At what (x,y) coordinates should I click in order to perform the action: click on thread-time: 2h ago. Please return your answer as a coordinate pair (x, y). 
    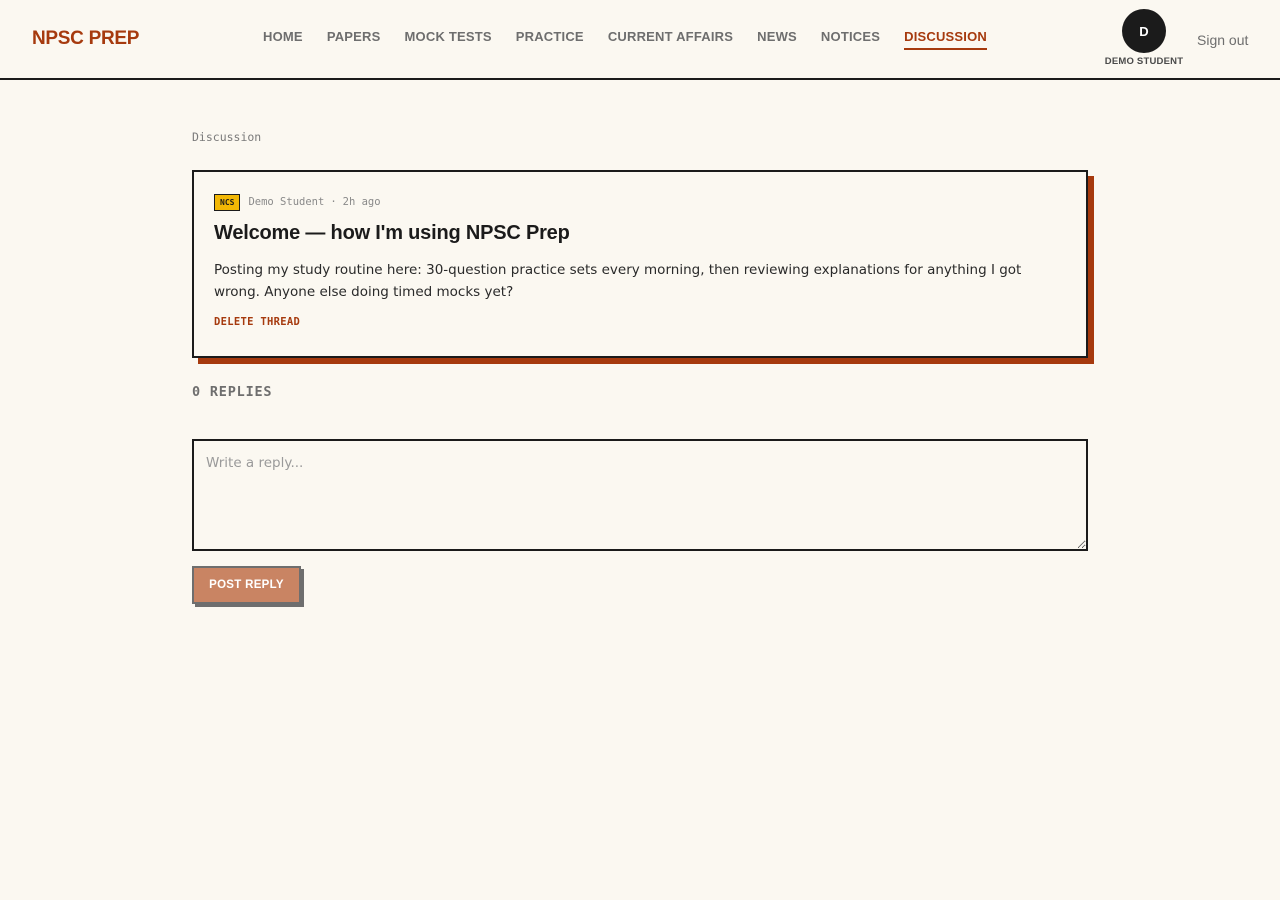
    Looking at the image, I should click on (361, 202).